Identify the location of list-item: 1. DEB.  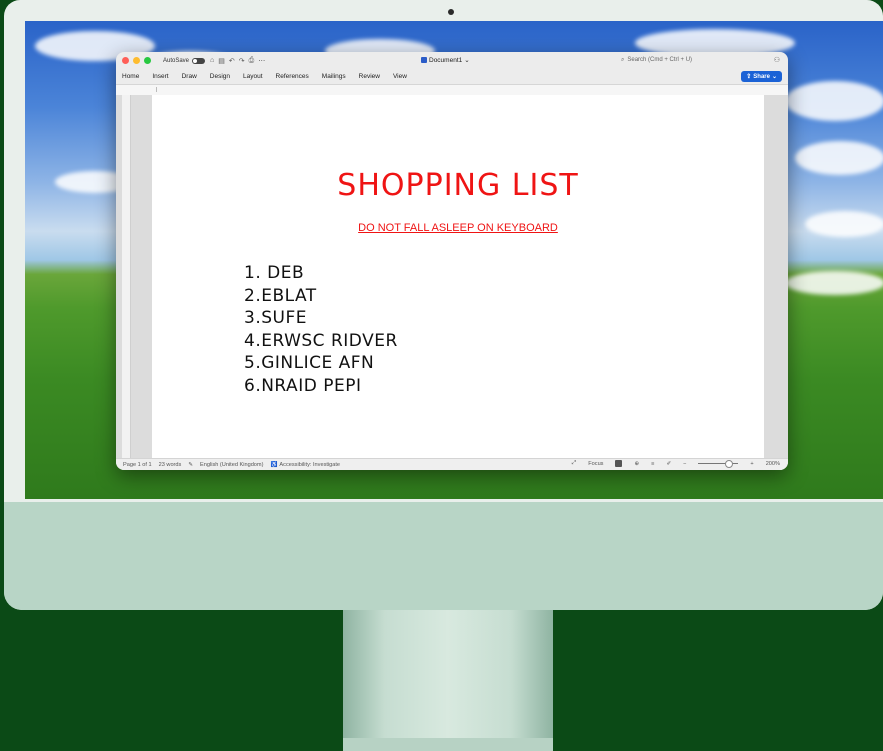
(274, 273).